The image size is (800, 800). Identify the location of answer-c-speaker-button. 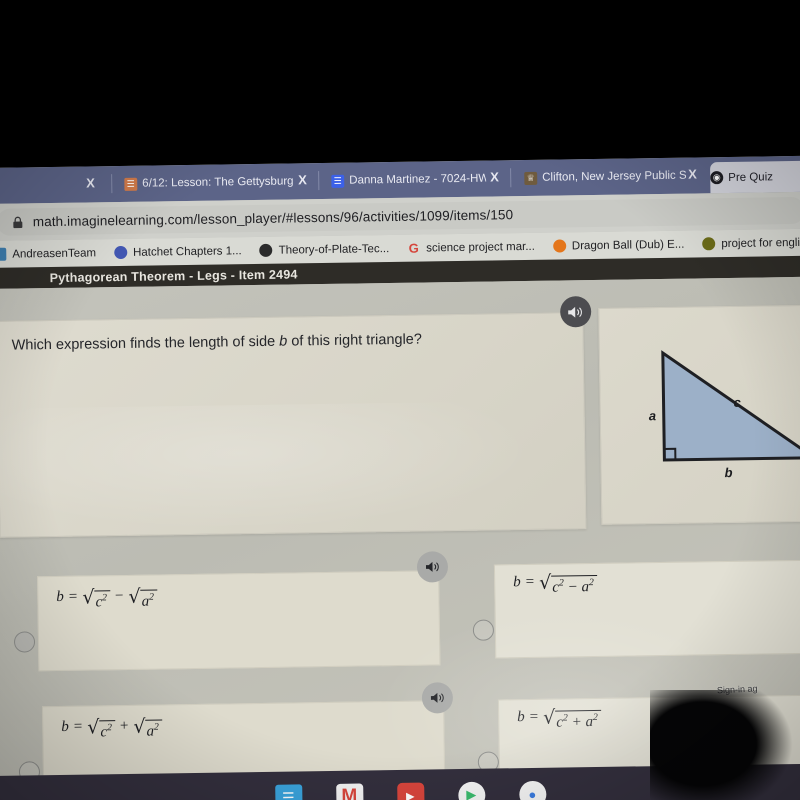
(437, 698).